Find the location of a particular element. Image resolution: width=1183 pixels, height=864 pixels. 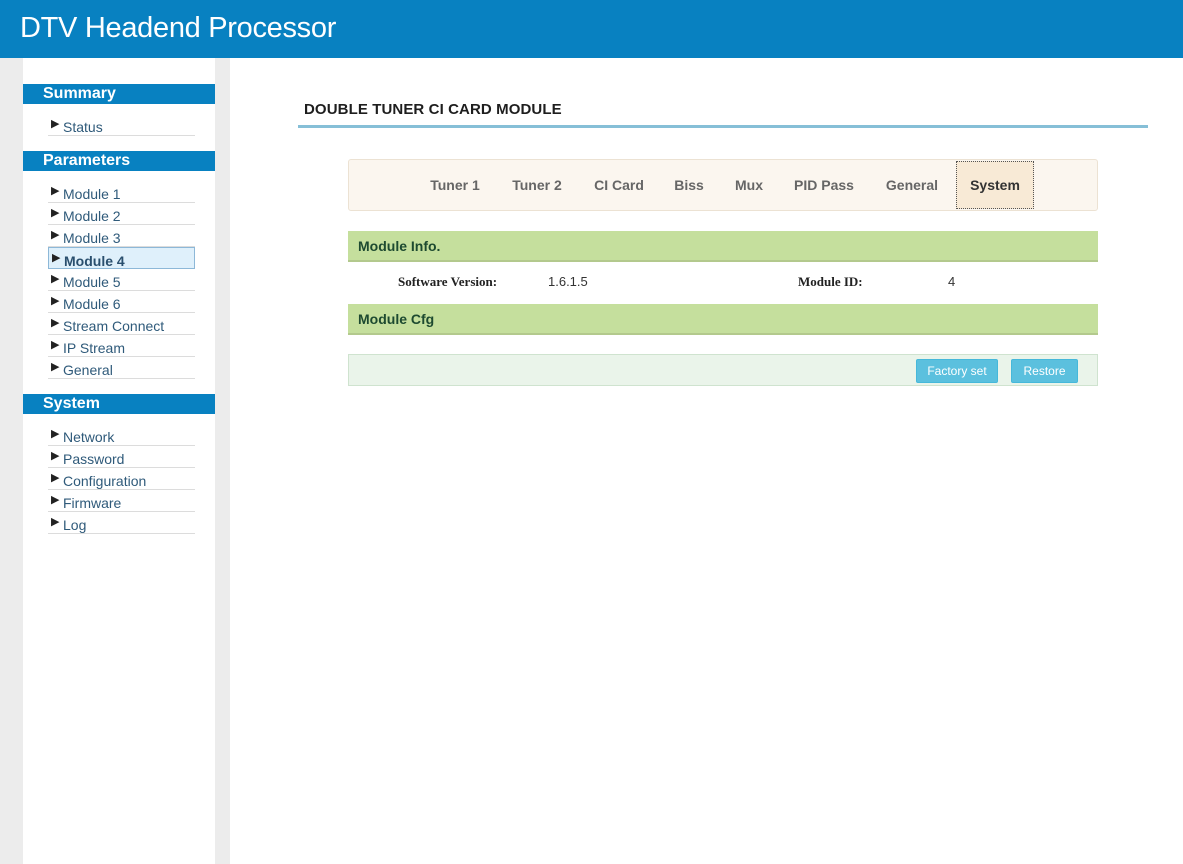

sidebar-item-label: Module 3 is located at coordinates (92, 238).